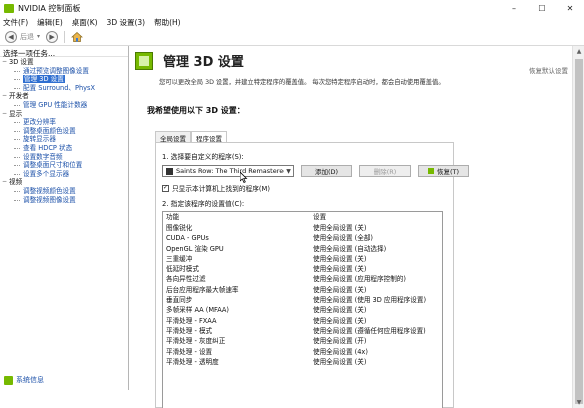  I want to click on back-dropdown-icon: ▾, so click(38, 36).